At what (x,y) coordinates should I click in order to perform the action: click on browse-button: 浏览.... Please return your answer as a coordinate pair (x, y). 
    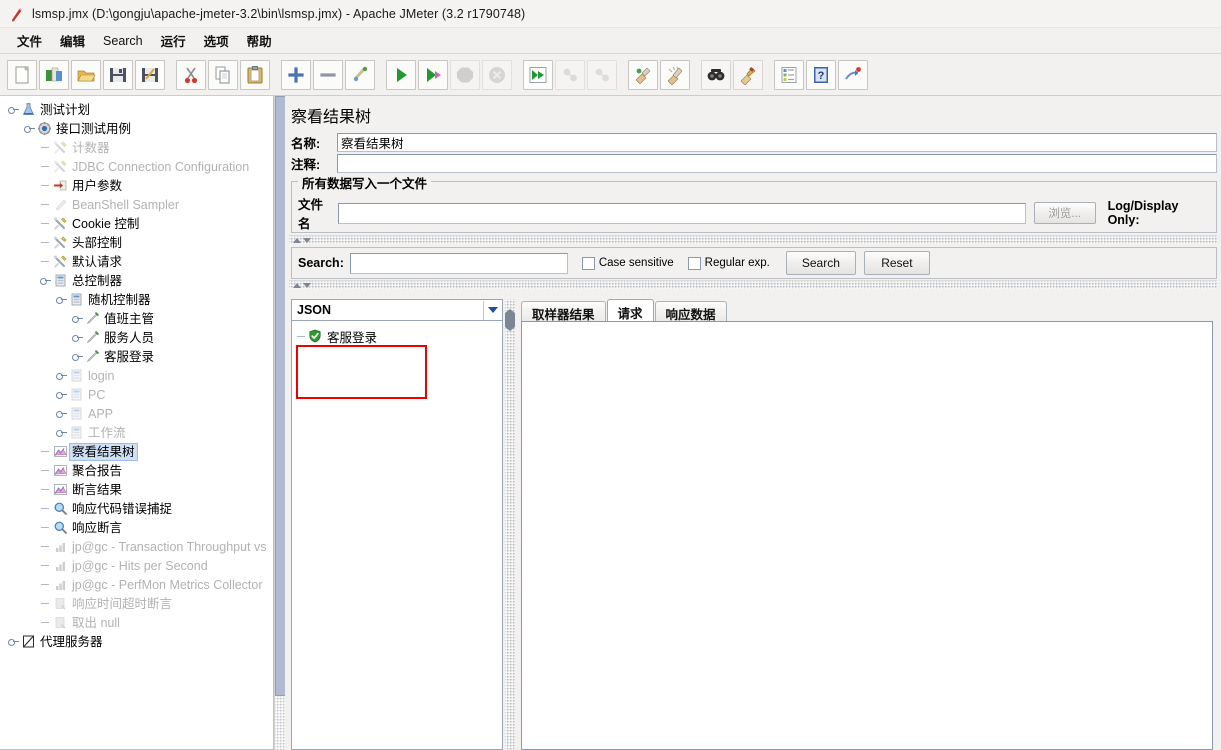
    Looking at the image, I should click on (1064, 213).